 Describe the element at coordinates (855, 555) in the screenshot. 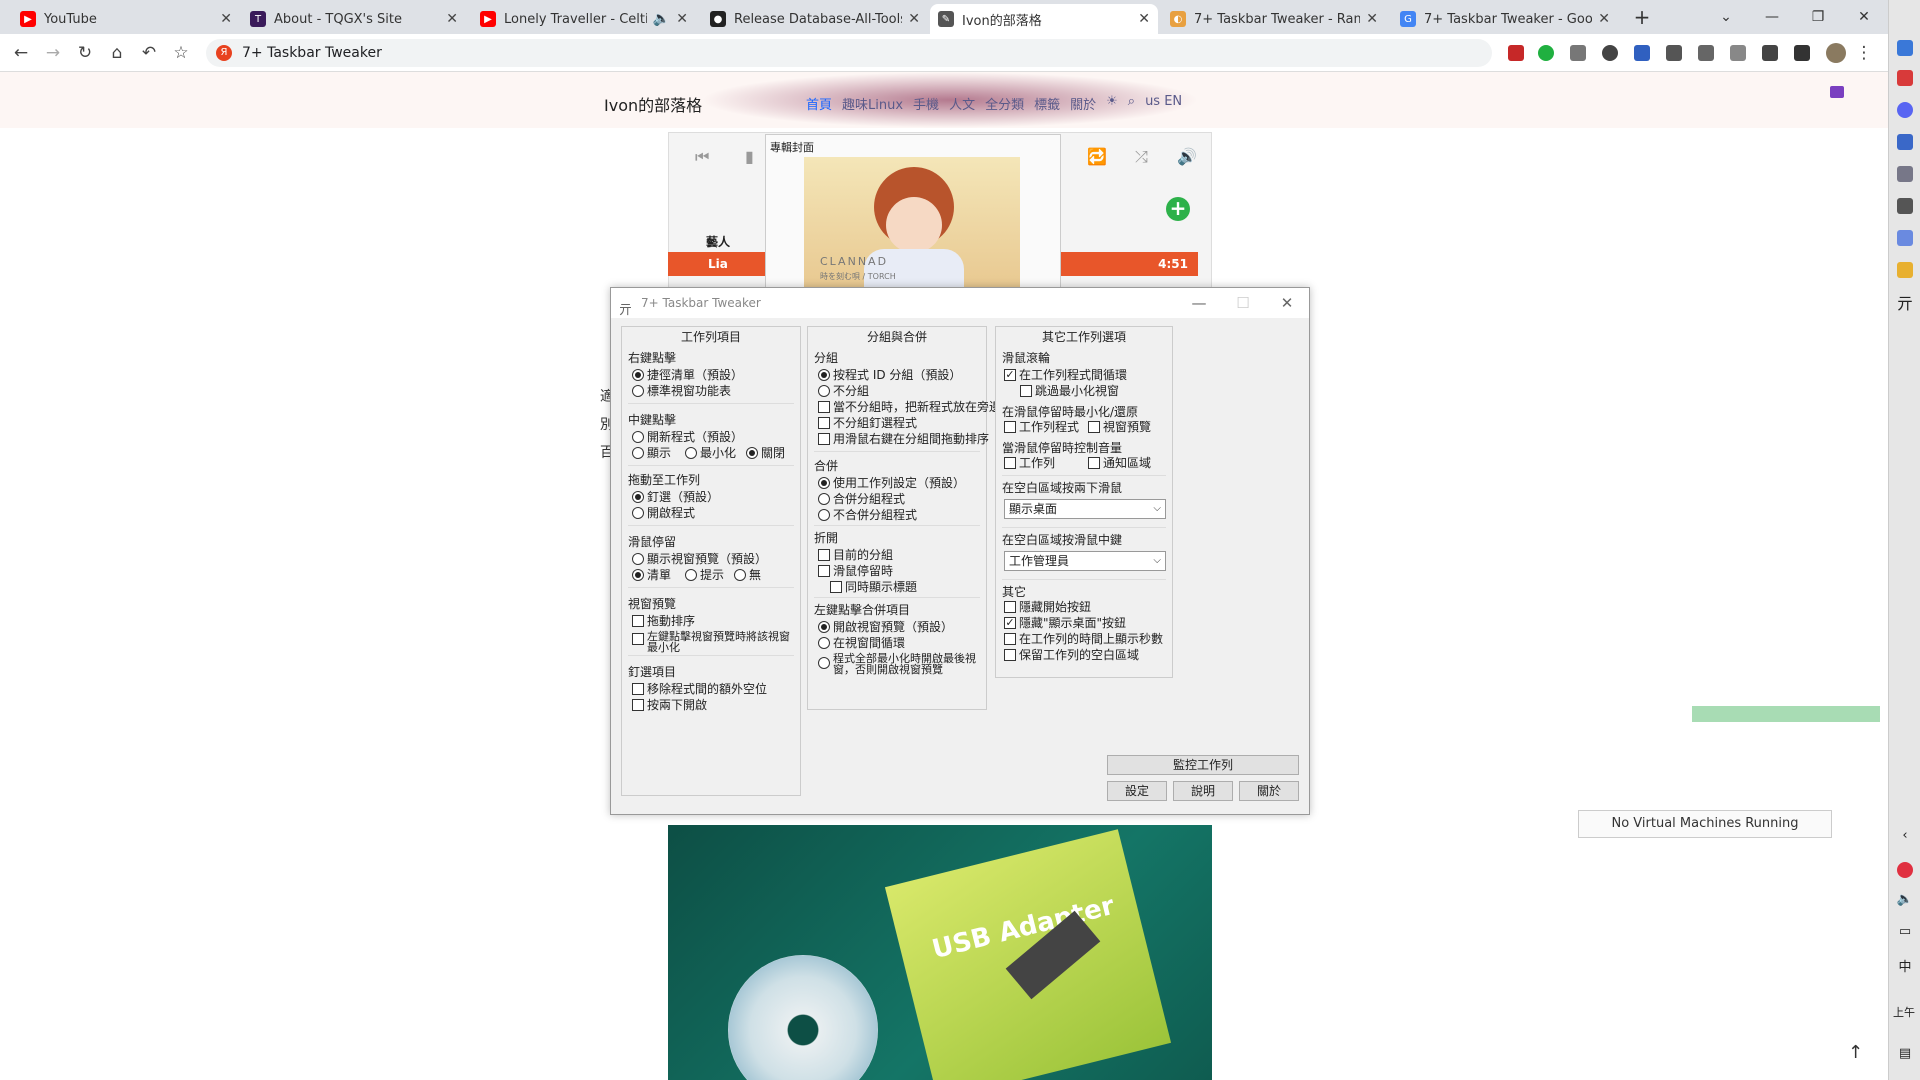

I see `checkbox-current-group: 目前的分組` at that location.